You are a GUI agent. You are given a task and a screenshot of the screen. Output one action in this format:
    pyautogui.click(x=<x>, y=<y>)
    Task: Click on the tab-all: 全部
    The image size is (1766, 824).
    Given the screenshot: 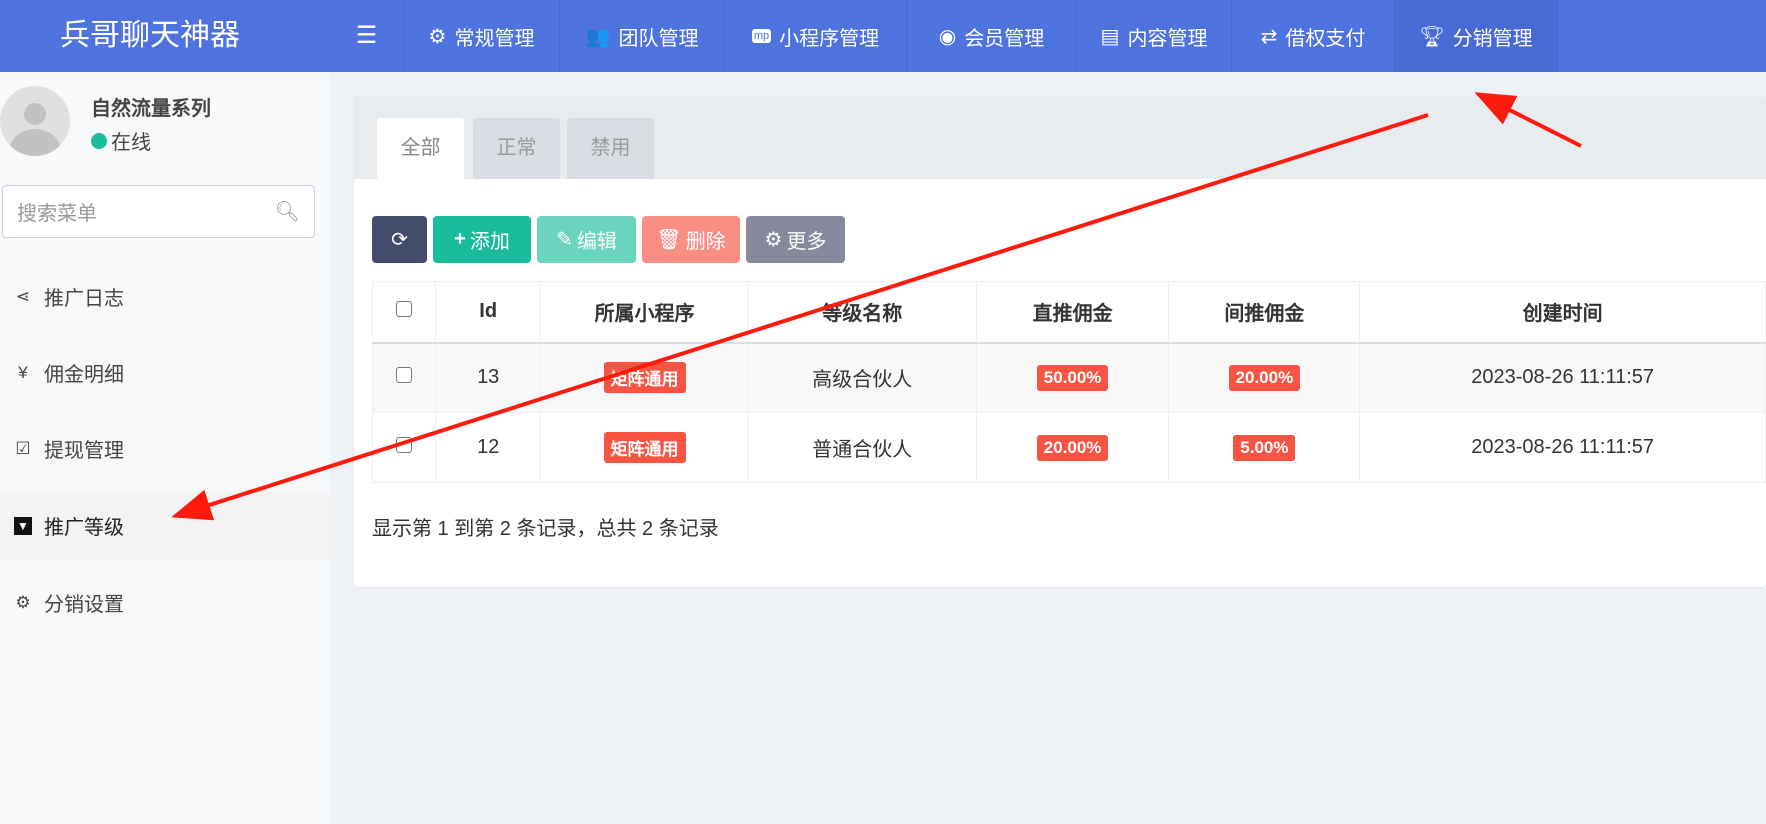 What is the action you would take?
    pyautogui.click(x=420, y=148)
    